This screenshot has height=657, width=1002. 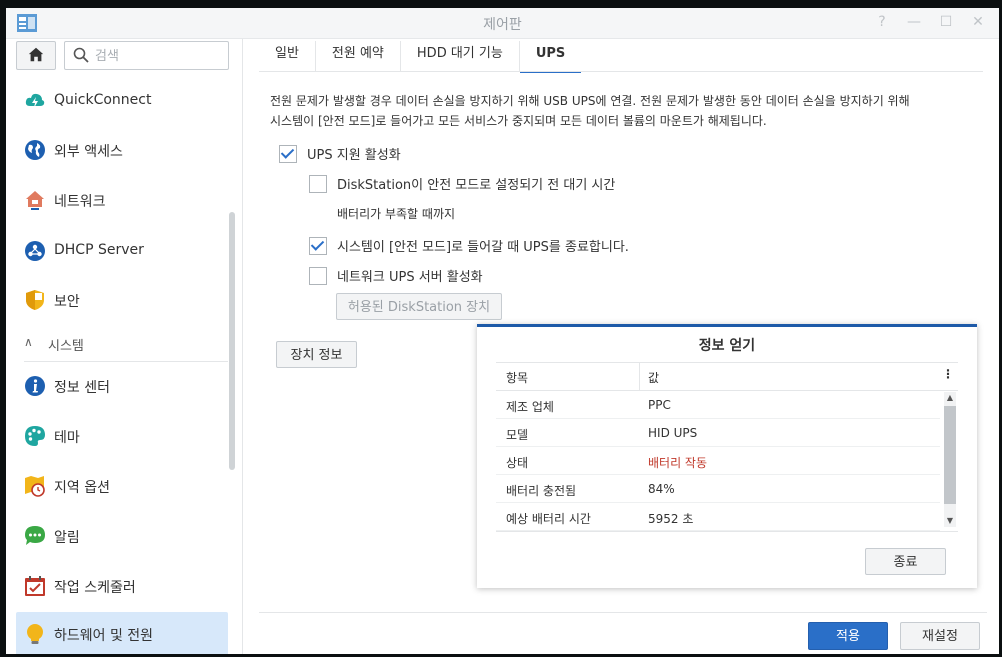 What do you see at coordinates (318, 275) in the screenshot?
I see `network-ups-checkbox` at bounding box center [318, 275].